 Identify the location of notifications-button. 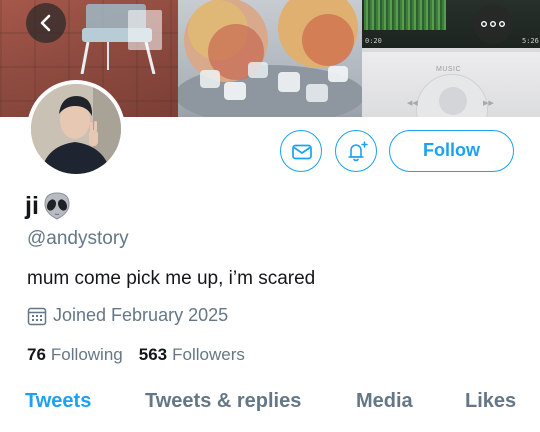
(356, 151).